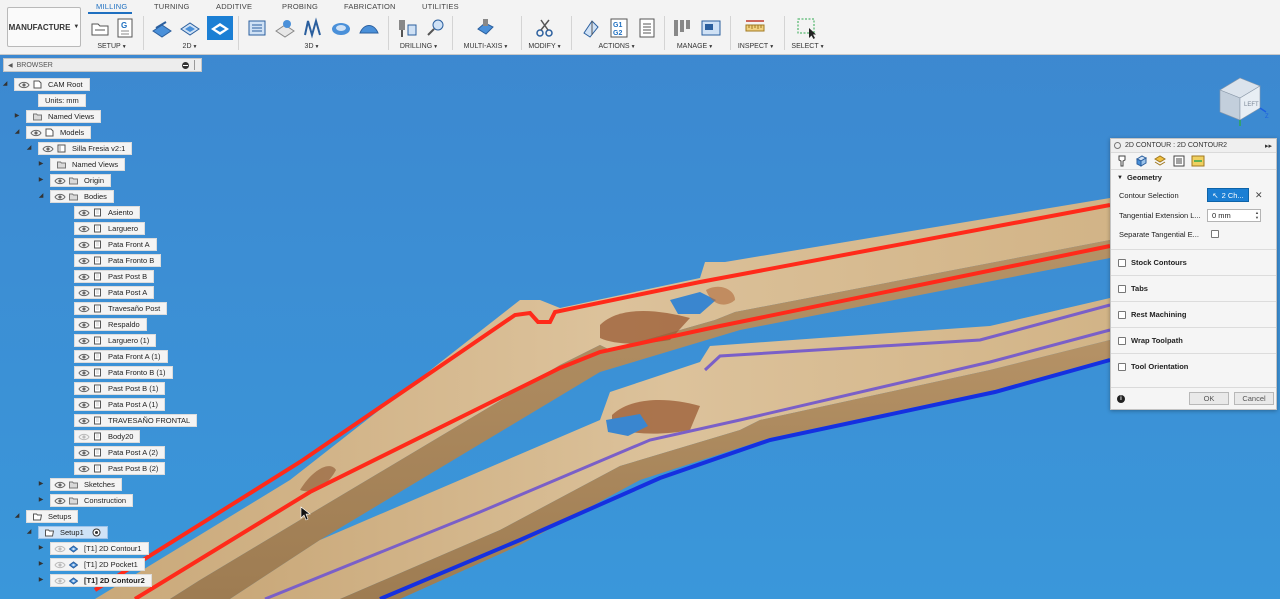  What do you see at coordinates (1122, 161) in the screenshot?
I see `tab-tool` at bounding box center [1122, 161].